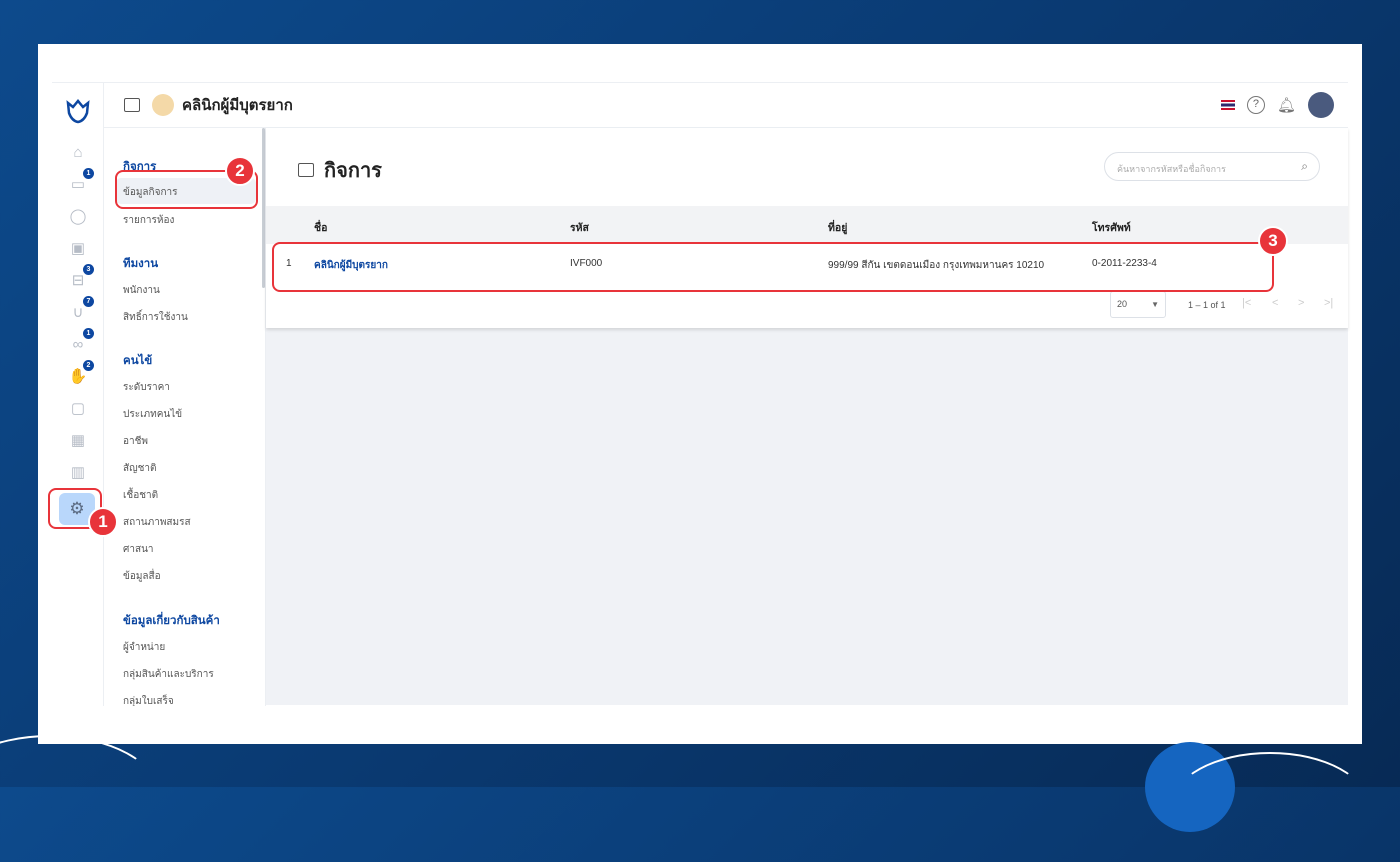  Describe the element at coordinates (1246, 303) in the screenshot. I see `first-page-icon: |<` at that location.